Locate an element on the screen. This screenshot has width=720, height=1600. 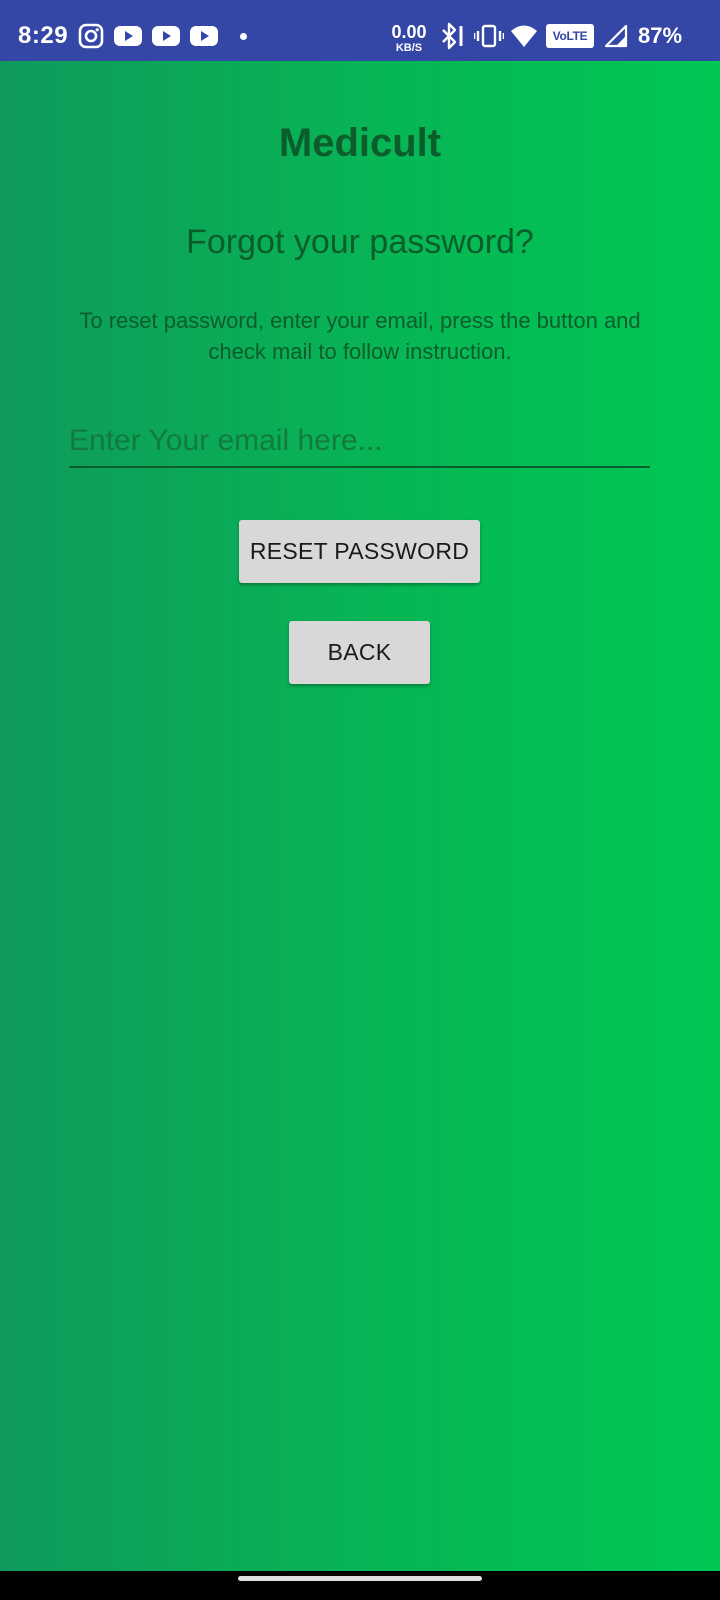
volte-badge: VoLTE is located at coordinates (570, 36).